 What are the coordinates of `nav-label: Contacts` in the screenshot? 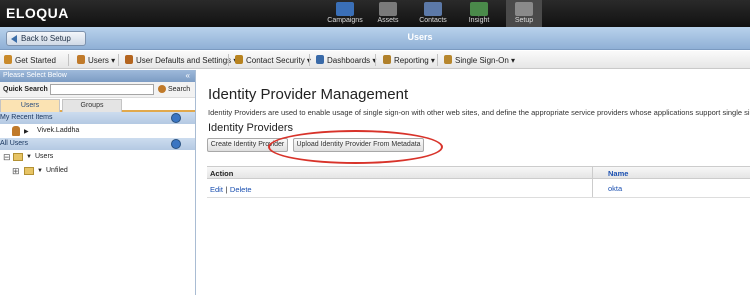 It's located at (433, 20).